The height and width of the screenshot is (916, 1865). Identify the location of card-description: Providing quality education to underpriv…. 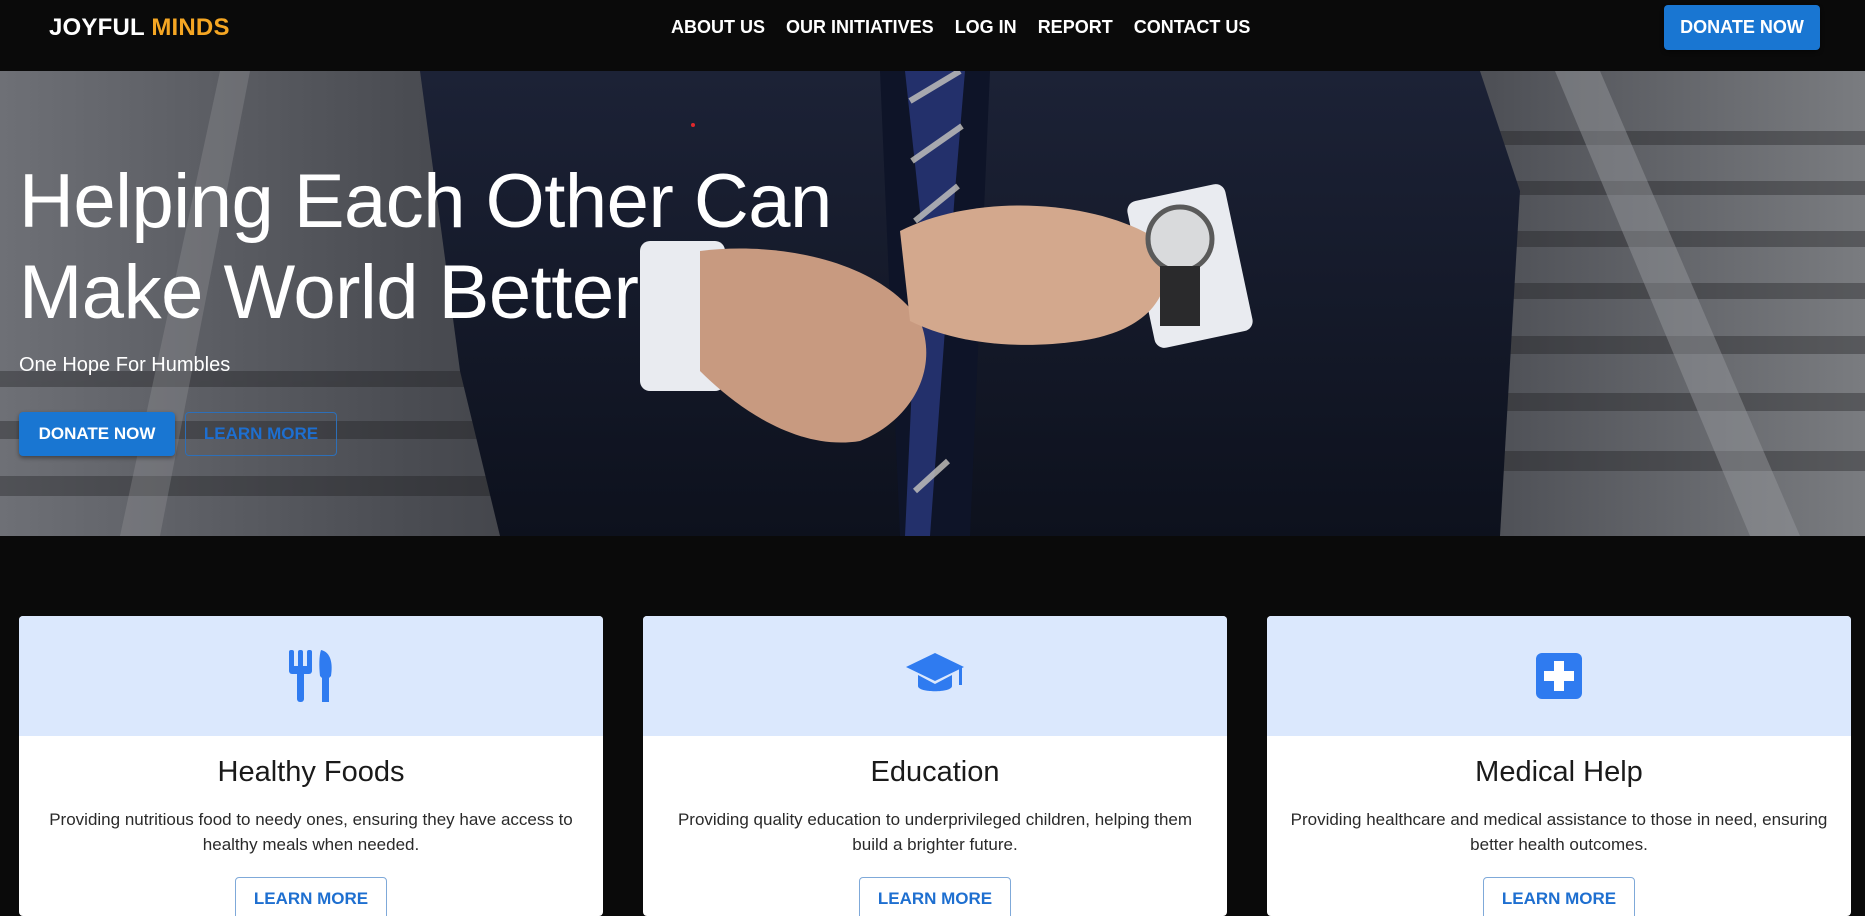
(935, 832).